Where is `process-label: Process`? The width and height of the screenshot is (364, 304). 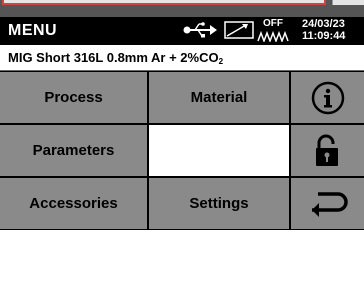
process-label: Process is located at coordinates (73, 97).